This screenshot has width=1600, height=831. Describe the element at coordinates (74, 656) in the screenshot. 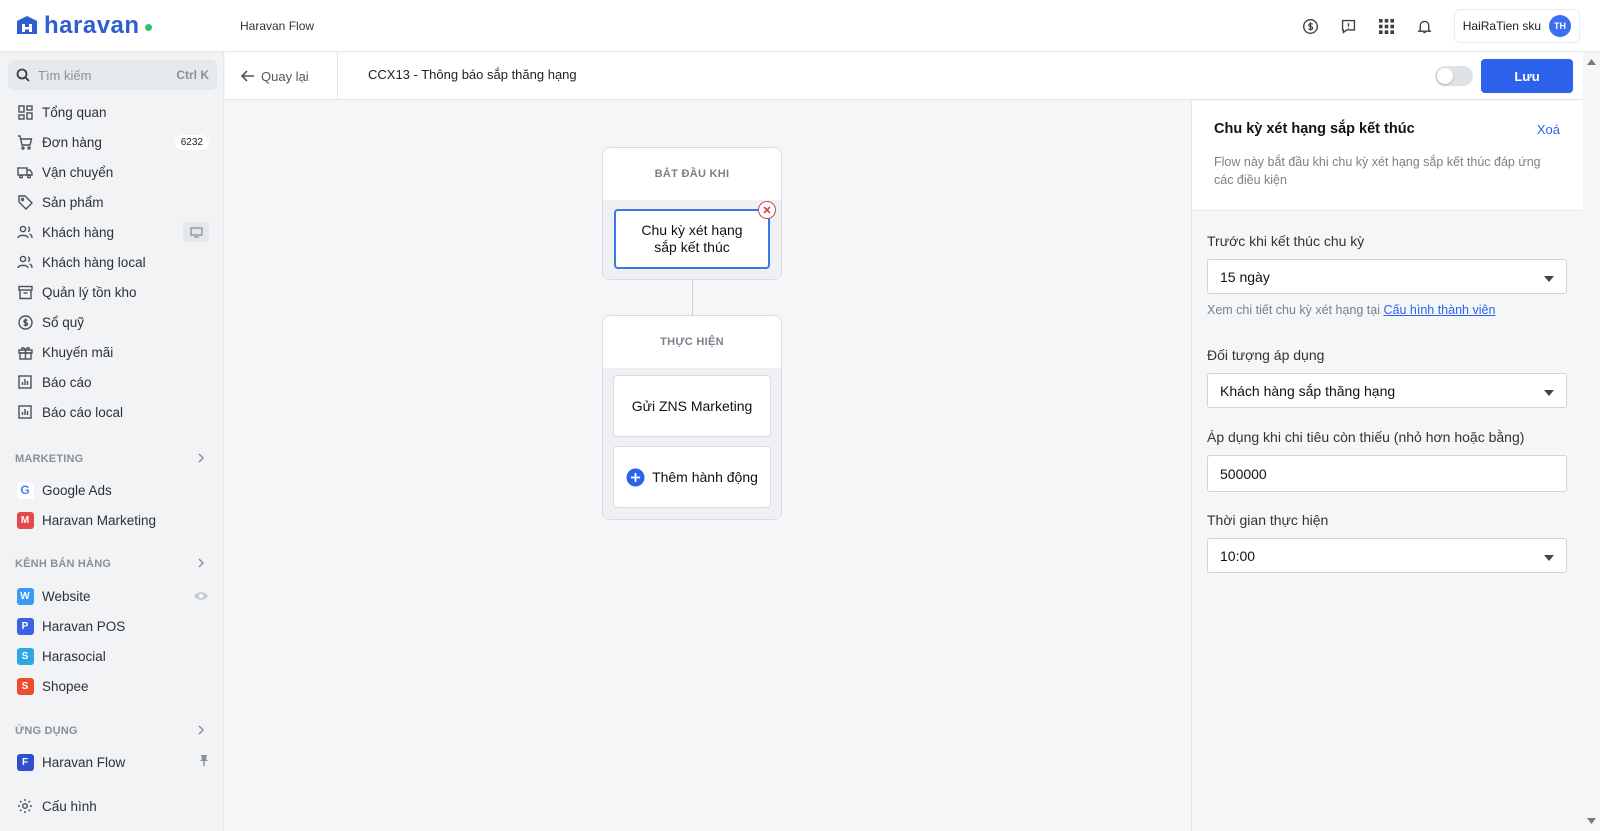

I see `sidebar-item-label: Harasocial` at that location.